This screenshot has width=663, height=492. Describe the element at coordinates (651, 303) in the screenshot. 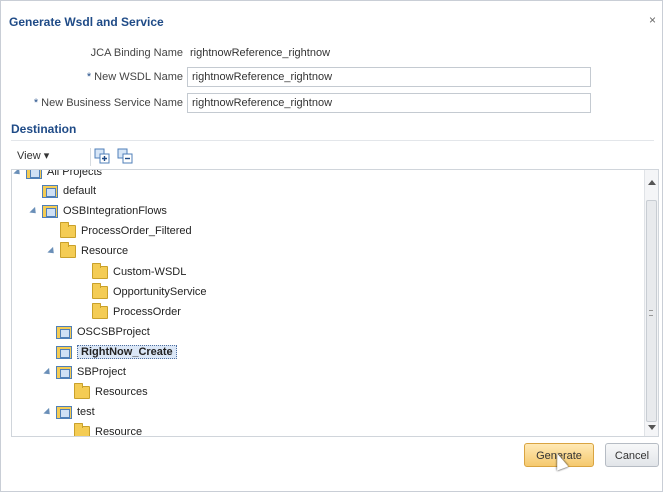

I see `vertical-scrollbar` at that location.